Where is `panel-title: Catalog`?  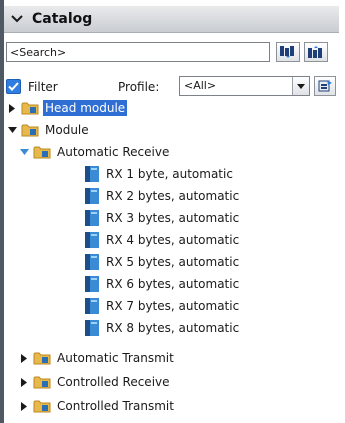
panel-title: Catalog is located at coordinates (62, 19).